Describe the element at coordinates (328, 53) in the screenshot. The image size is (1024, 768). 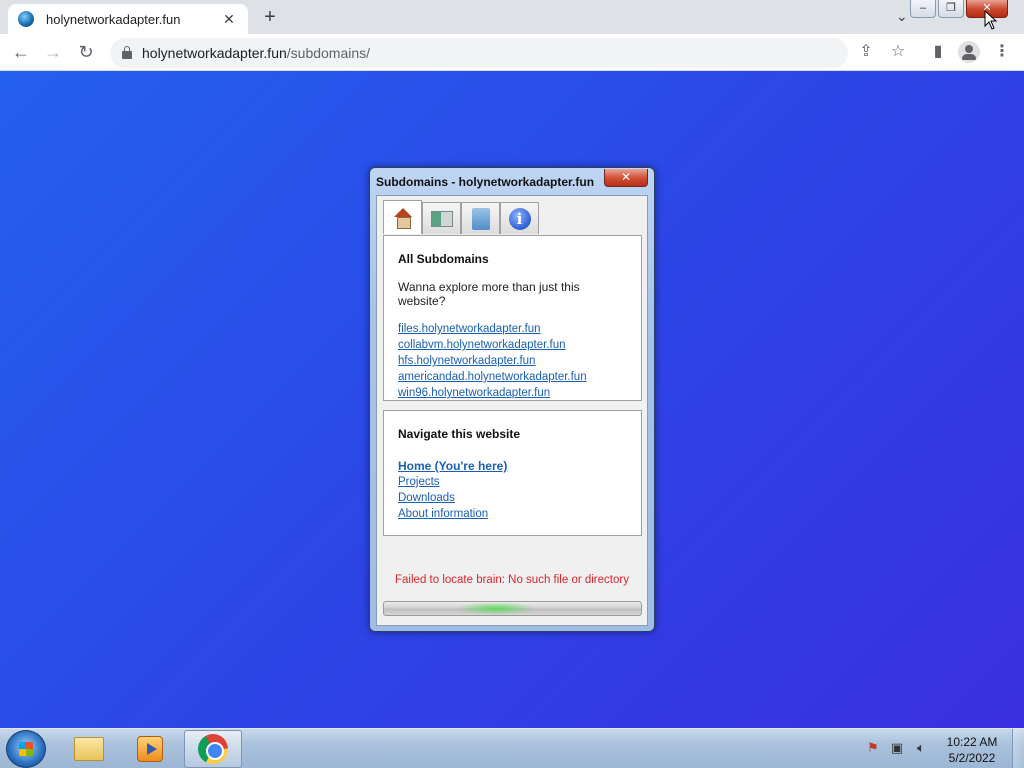
I see `url-path: /subdomains/` at that location.